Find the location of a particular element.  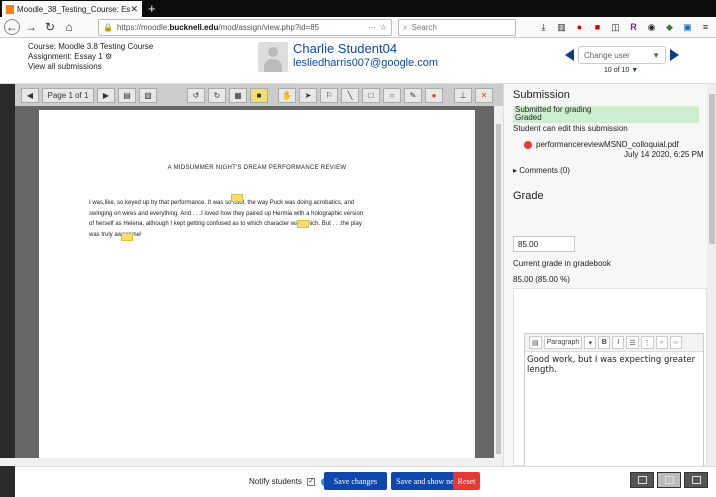

stamp-icon: ⊥ is located at coordinates (463, 95).